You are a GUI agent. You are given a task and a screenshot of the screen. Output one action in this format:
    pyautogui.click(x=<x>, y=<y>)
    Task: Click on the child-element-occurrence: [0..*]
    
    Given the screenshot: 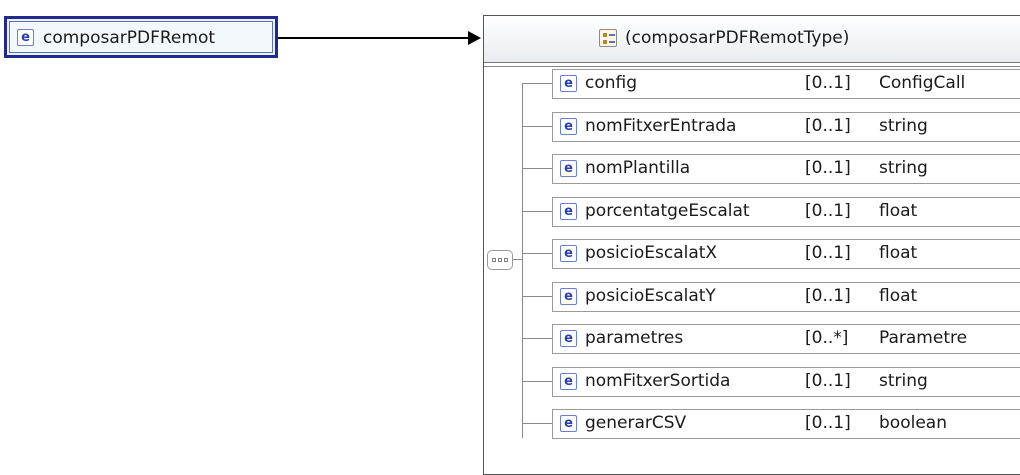 What is the action you would take?
    pyautogui.click(x=827, y=338)
    